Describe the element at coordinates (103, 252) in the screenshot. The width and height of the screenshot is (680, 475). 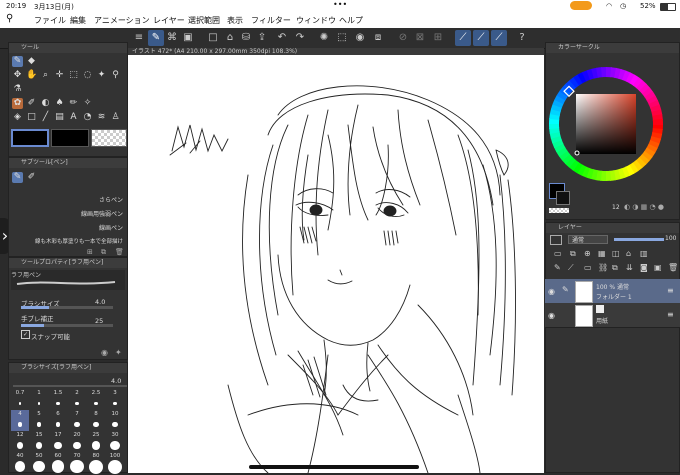
I see `copy-subtool-icon: ⧉` at that location.